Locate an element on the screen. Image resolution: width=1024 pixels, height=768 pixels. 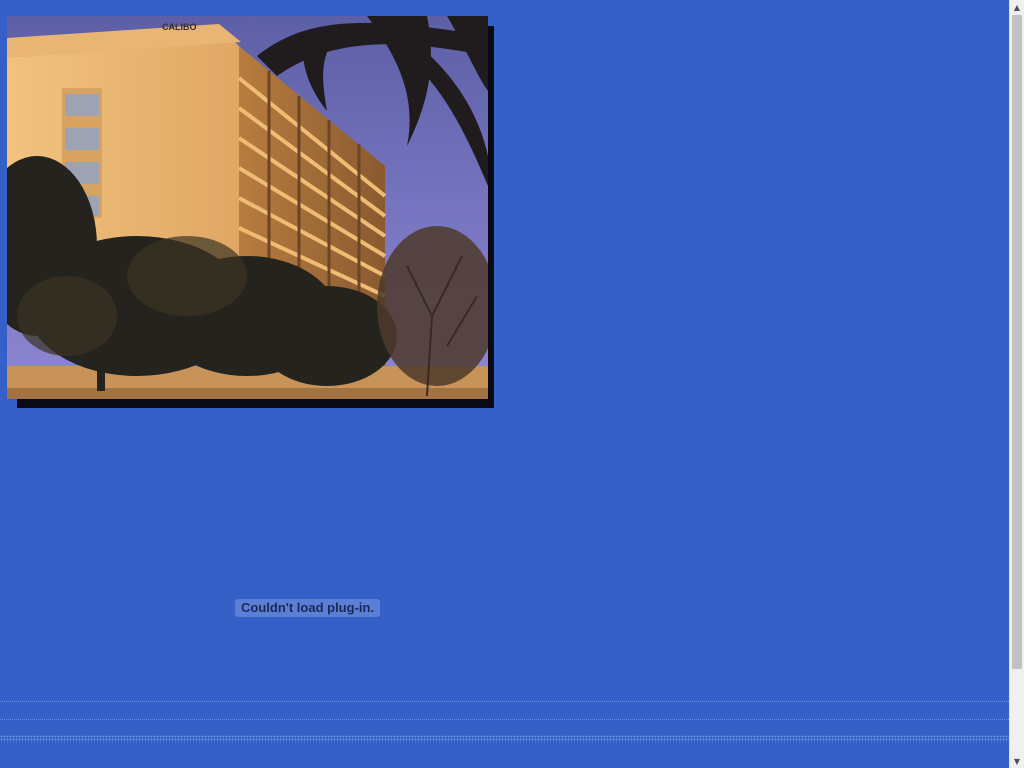
dotted-band is located at coordinates (504, 738).